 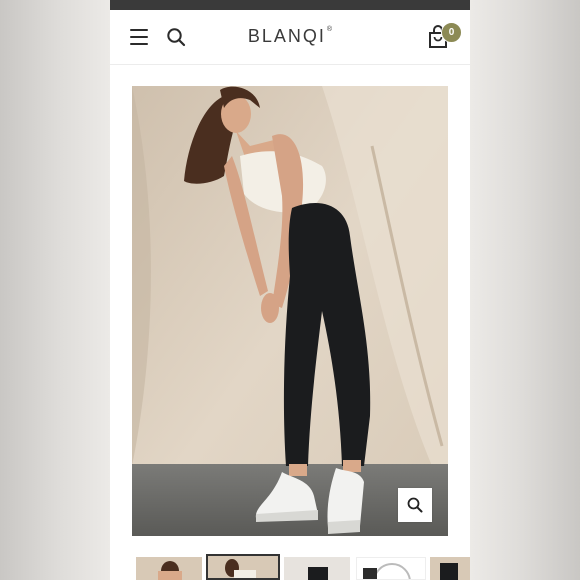 I want to click on brand-logo: BLANQI®, so click(x=290, y=36).